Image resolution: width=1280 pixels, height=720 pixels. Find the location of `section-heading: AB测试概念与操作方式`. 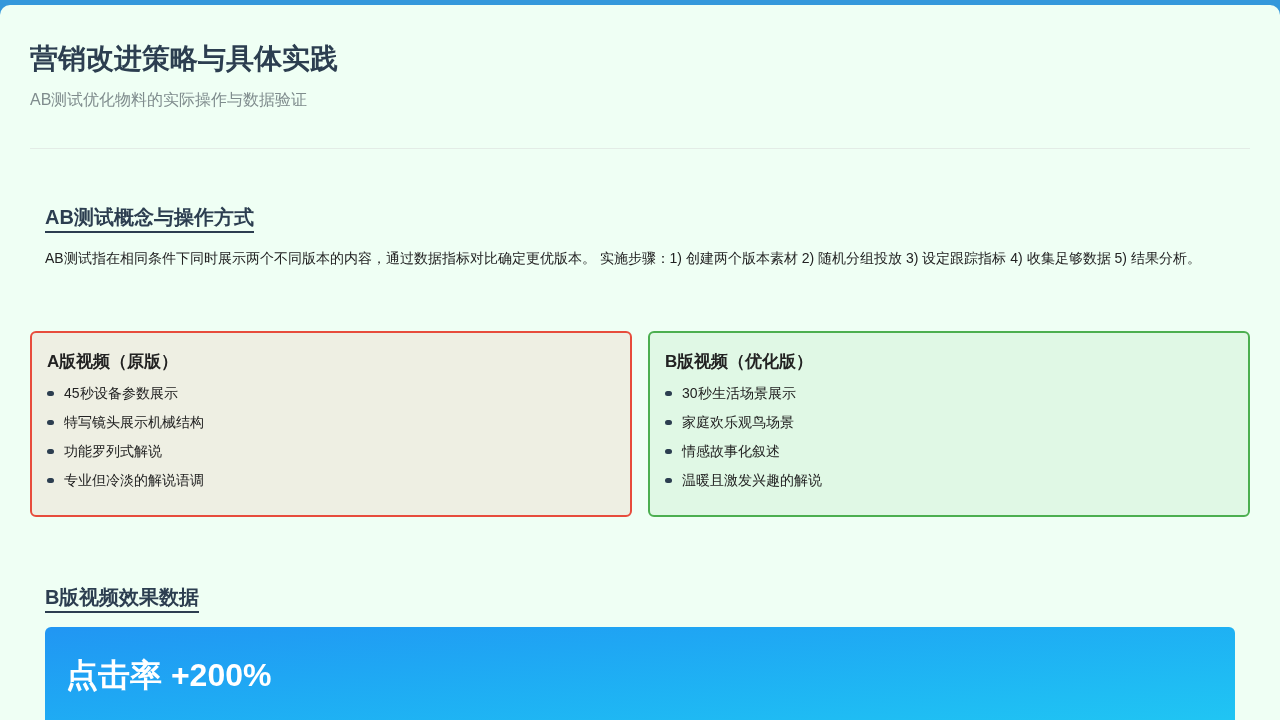

section-heading: AB测试概念与操作方式 is located at coordinates (149, 218).